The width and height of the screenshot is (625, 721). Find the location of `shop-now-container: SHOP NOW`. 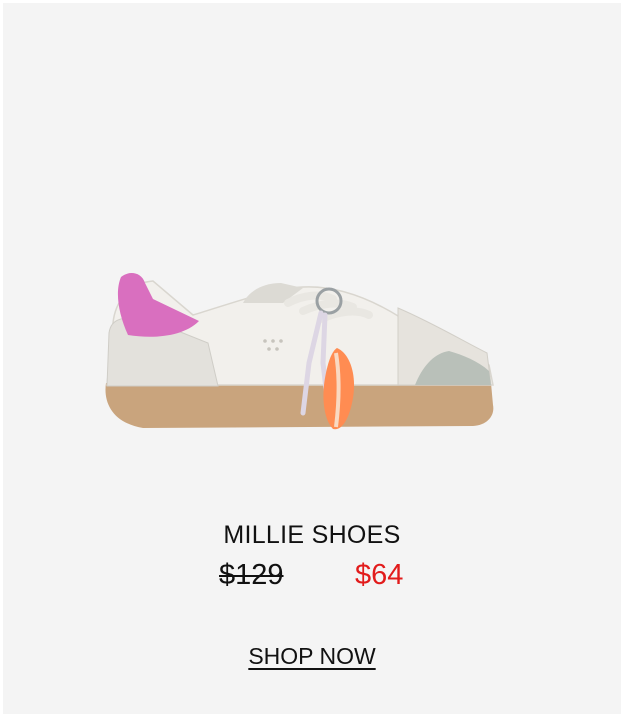

shop-now-container: SHOP NOW is located at coordinates (312, 656).